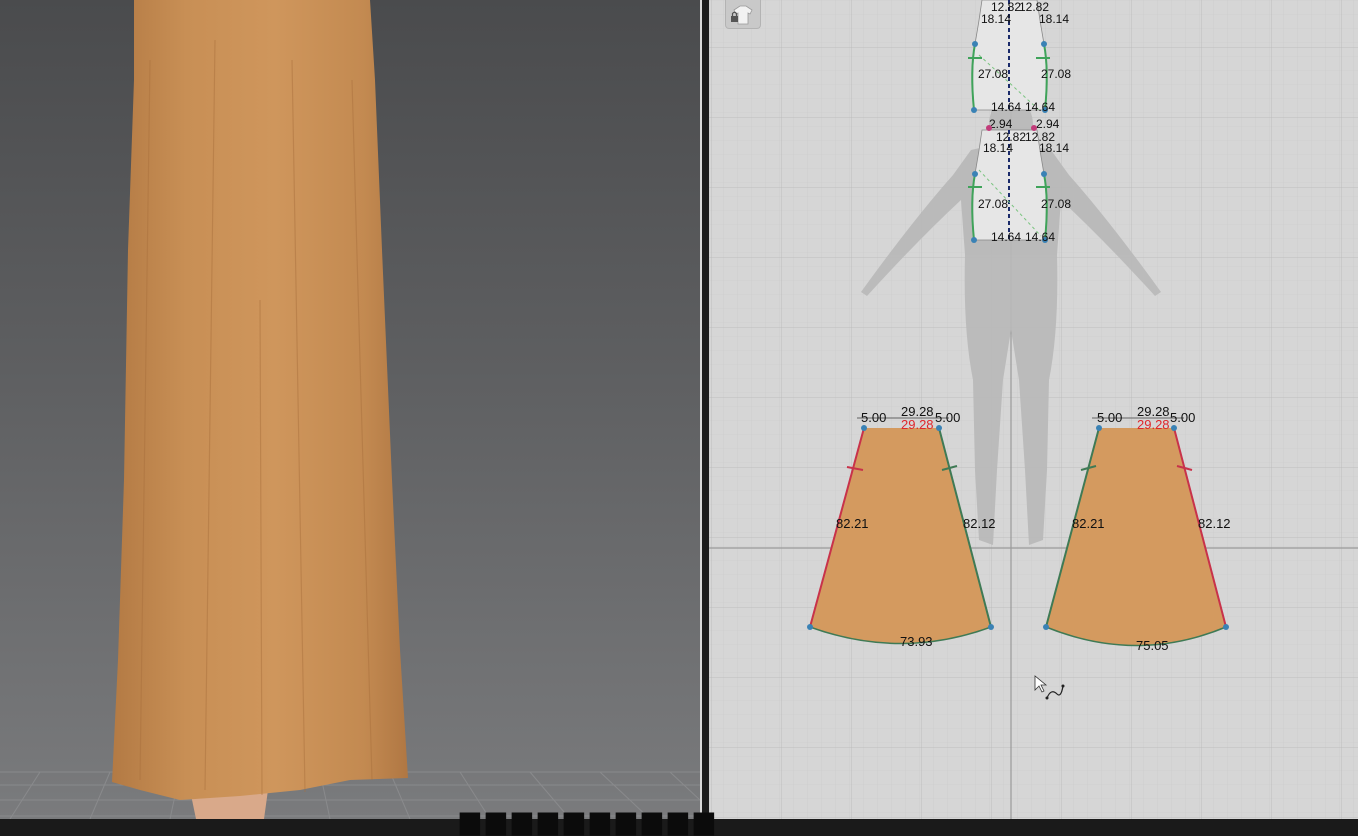  Describe the element at coordinates (917, 424) in the screenshot. I see `skirt-left-top-length-red: 29.28` at that location.